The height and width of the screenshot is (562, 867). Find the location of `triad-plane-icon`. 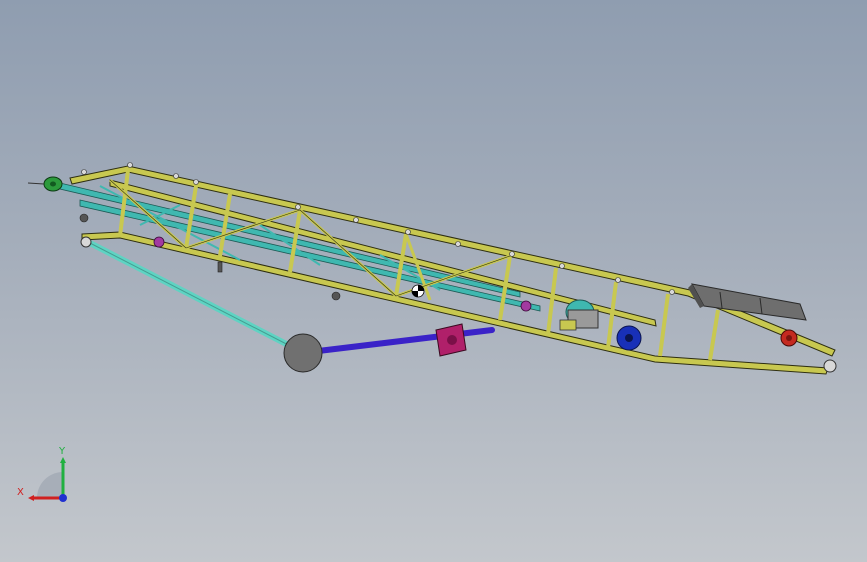

triad-plane-icon is located at coordinates (50, 485).